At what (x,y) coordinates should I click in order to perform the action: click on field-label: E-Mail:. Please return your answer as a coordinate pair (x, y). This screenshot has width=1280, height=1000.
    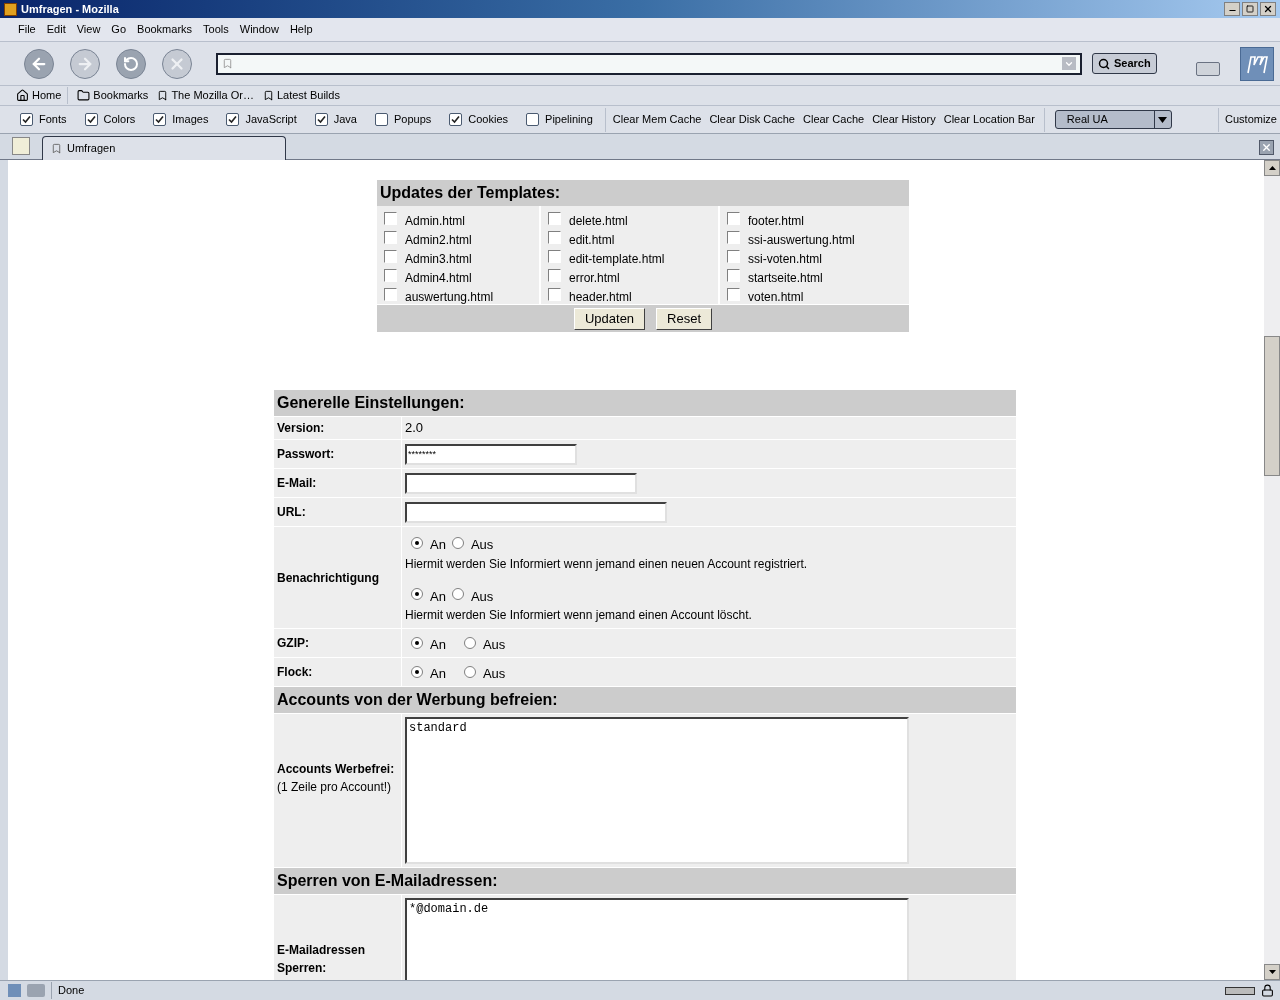
    Looking at the image, I should click on (297, 483).